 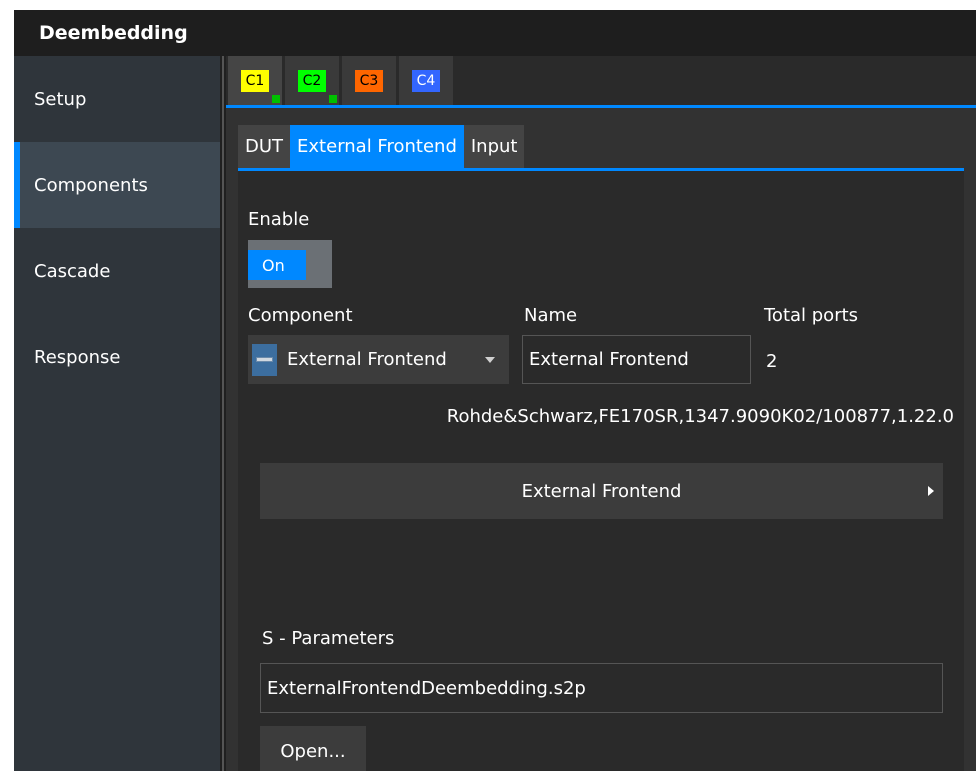 What do you see at coordinates (377, 146) in the screenshot?
I see `tab-external-frontend: External Frontend` at bounding box center [377, 146].